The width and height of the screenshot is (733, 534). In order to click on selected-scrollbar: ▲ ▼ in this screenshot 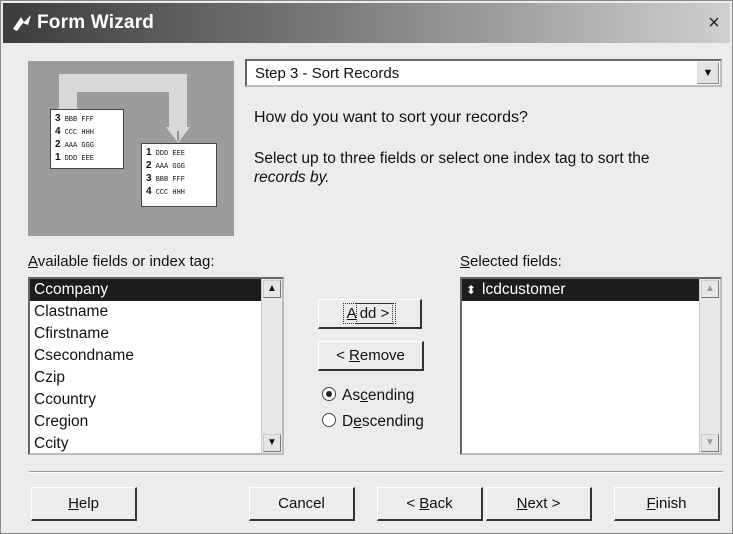, I will do `click(709, 366)`.